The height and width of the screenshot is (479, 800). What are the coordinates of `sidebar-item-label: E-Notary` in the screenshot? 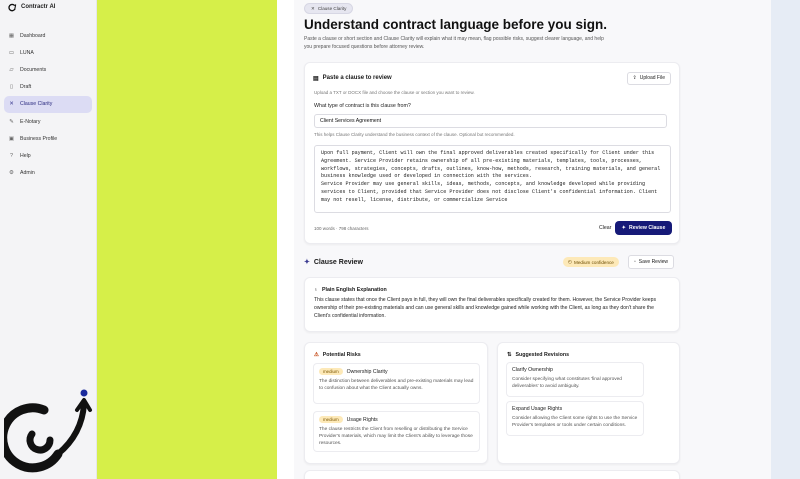 It's located at (30, 121).